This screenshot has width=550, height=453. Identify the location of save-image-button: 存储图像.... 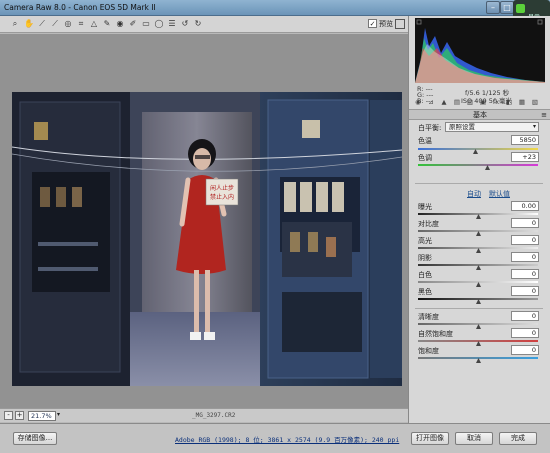
(35, 438).